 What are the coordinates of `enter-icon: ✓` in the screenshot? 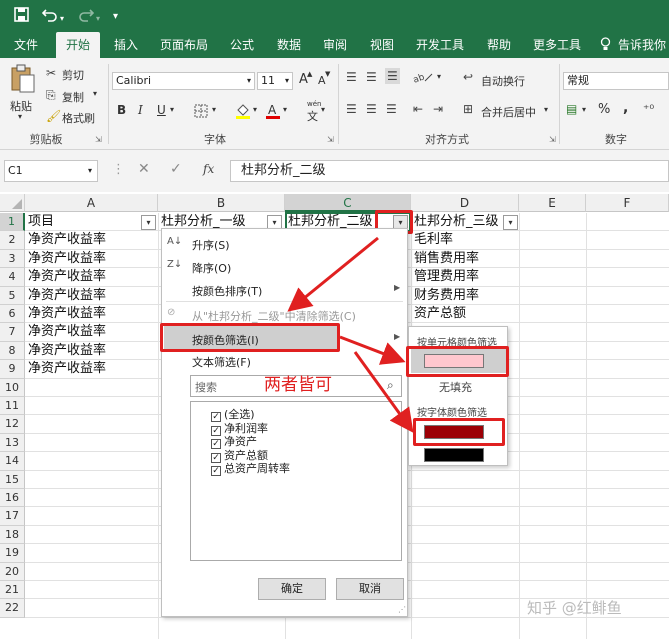 It's located at (176, 169).